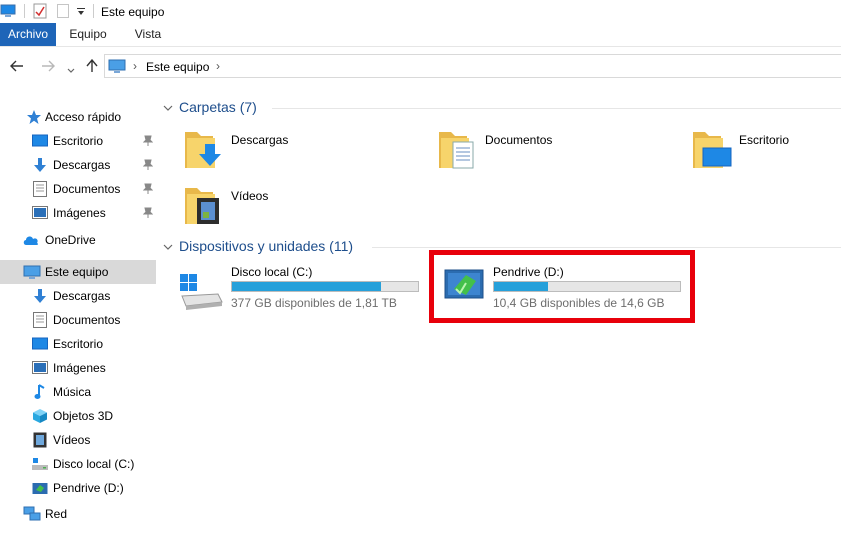 The image size is (841, 553). Describe the element at coordinates (303, 149) in the screenshot. I see `folder-tile-descargas: Descargas` at that location.